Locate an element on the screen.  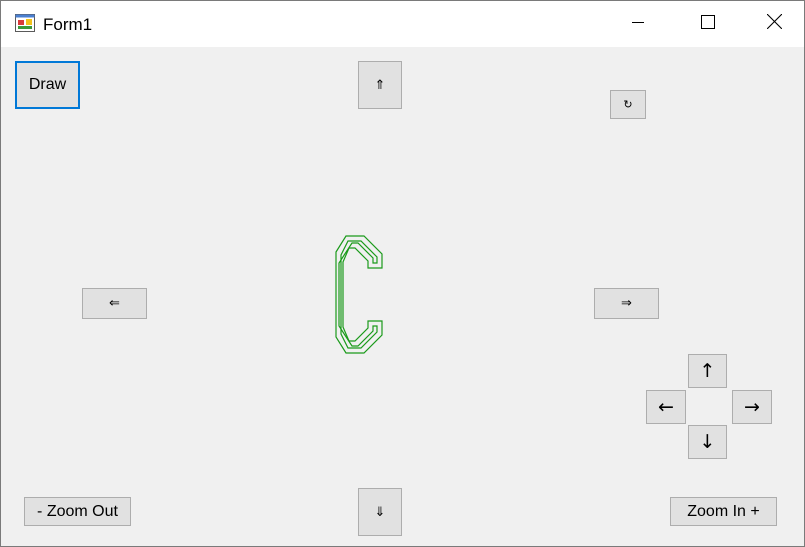
minimize-icon is located at coordinates (638, 24).